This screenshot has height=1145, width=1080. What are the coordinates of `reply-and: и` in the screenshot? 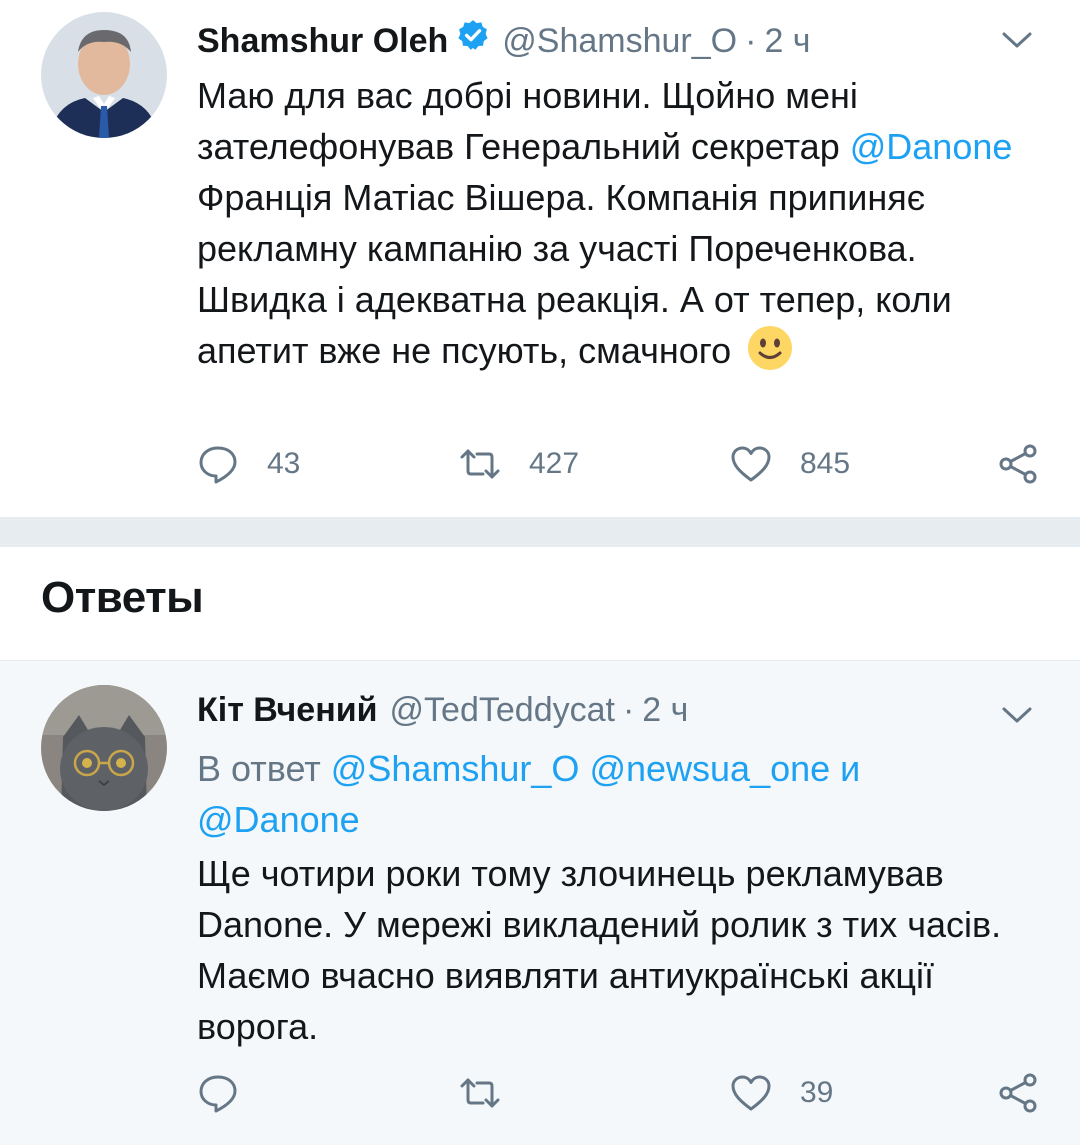 It's located at (845, 768).